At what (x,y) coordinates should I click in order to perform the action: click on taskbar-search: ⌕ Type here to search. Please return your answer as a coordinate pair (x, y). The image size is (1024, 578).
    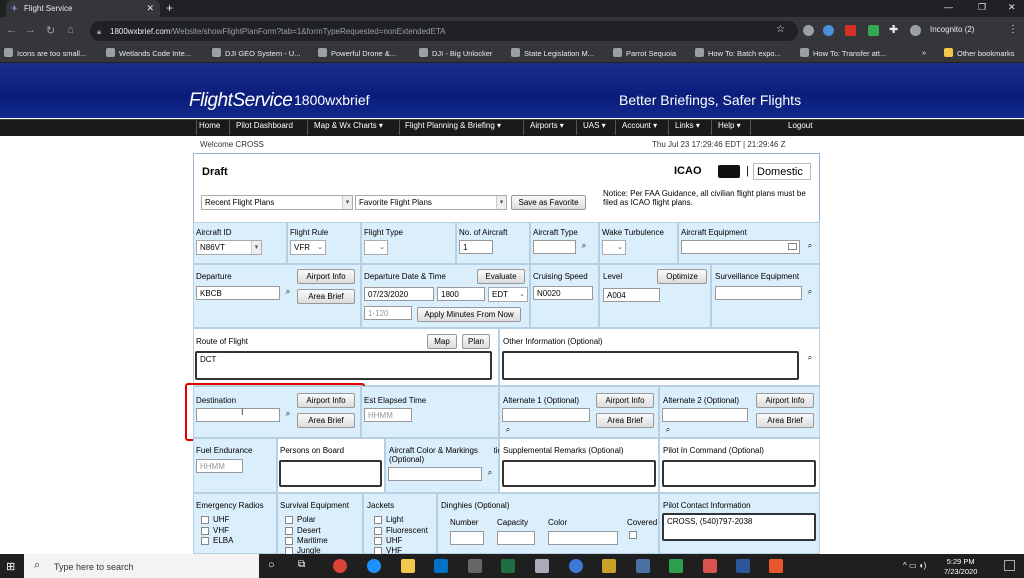
    Looking at the image, I should click on (141, 566).